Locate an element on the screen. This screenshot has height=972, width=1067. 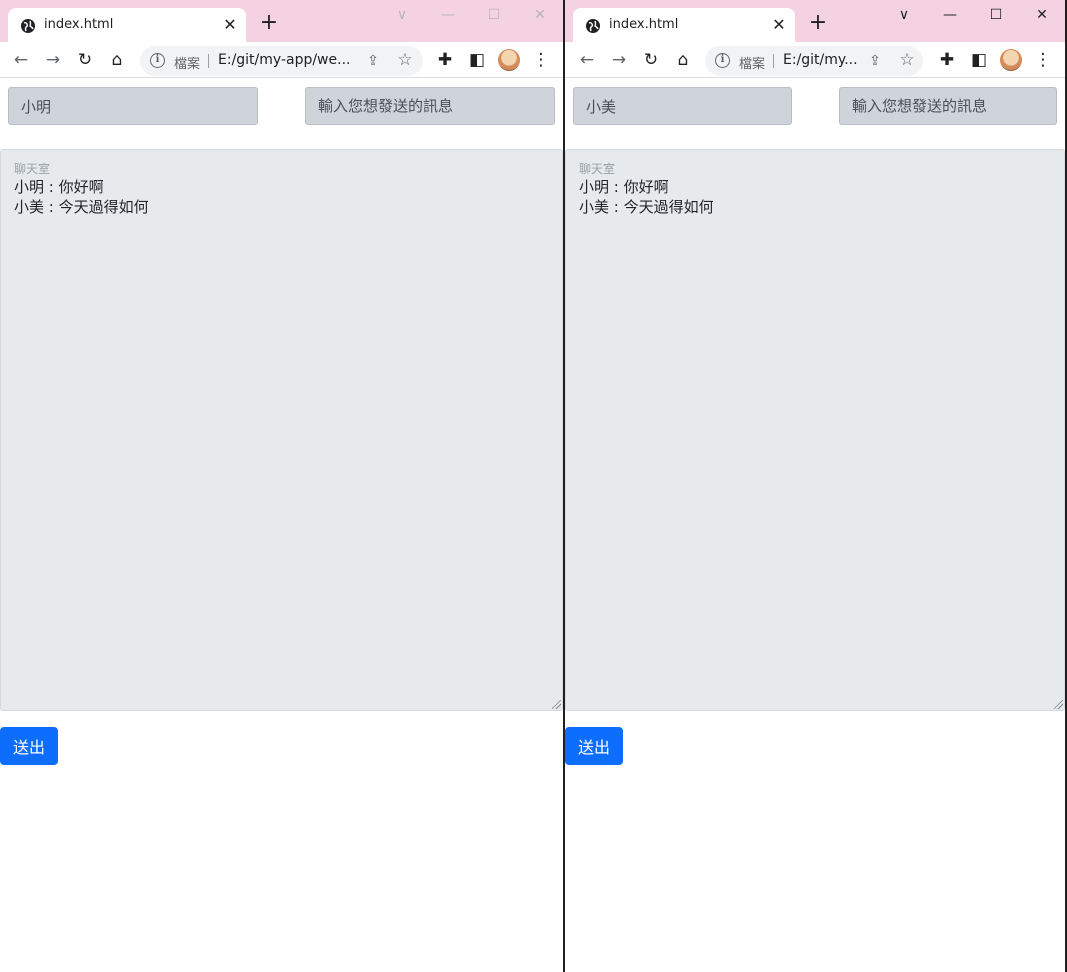
browser-toolbar: ← → ↻ ⌂ i 檔案 E:/git/my... ⇪ ☆ ✚ ◧ ⋮ is located at coordinates (815, 60).